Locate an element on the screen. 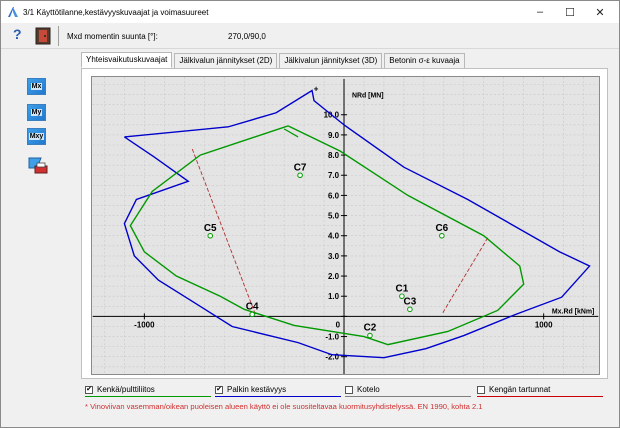 This screenshot has height=428, width=620. mx-view-button: Mx is located at coordinates (36, 86).